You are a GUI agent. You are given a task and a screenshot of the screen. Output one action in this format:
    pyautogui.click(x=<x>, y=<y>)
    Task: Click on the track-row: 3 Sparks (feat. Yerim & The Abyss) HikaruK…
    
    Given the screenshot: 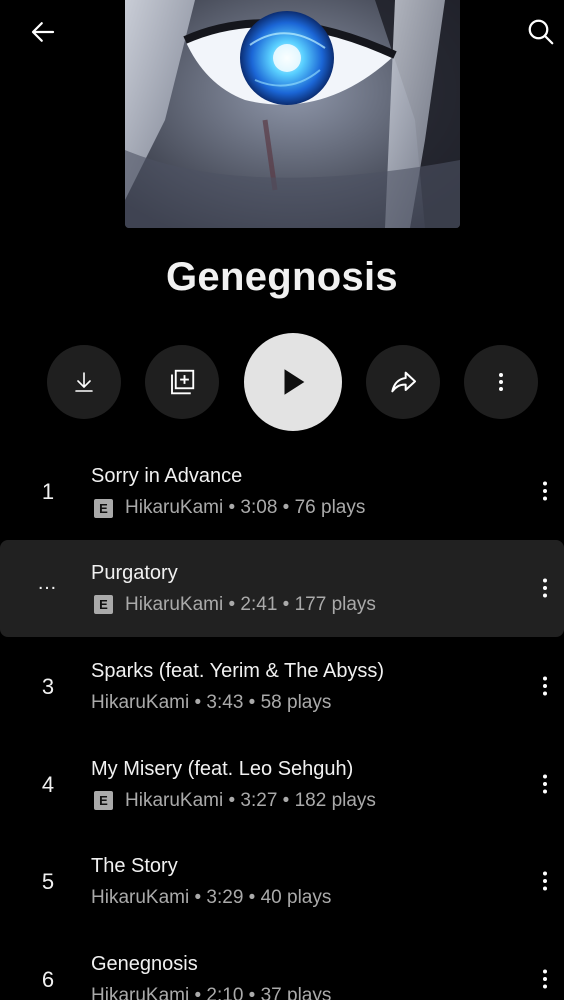 What is the action you would take?
    pyautogui.click(x=282, y=686)
    